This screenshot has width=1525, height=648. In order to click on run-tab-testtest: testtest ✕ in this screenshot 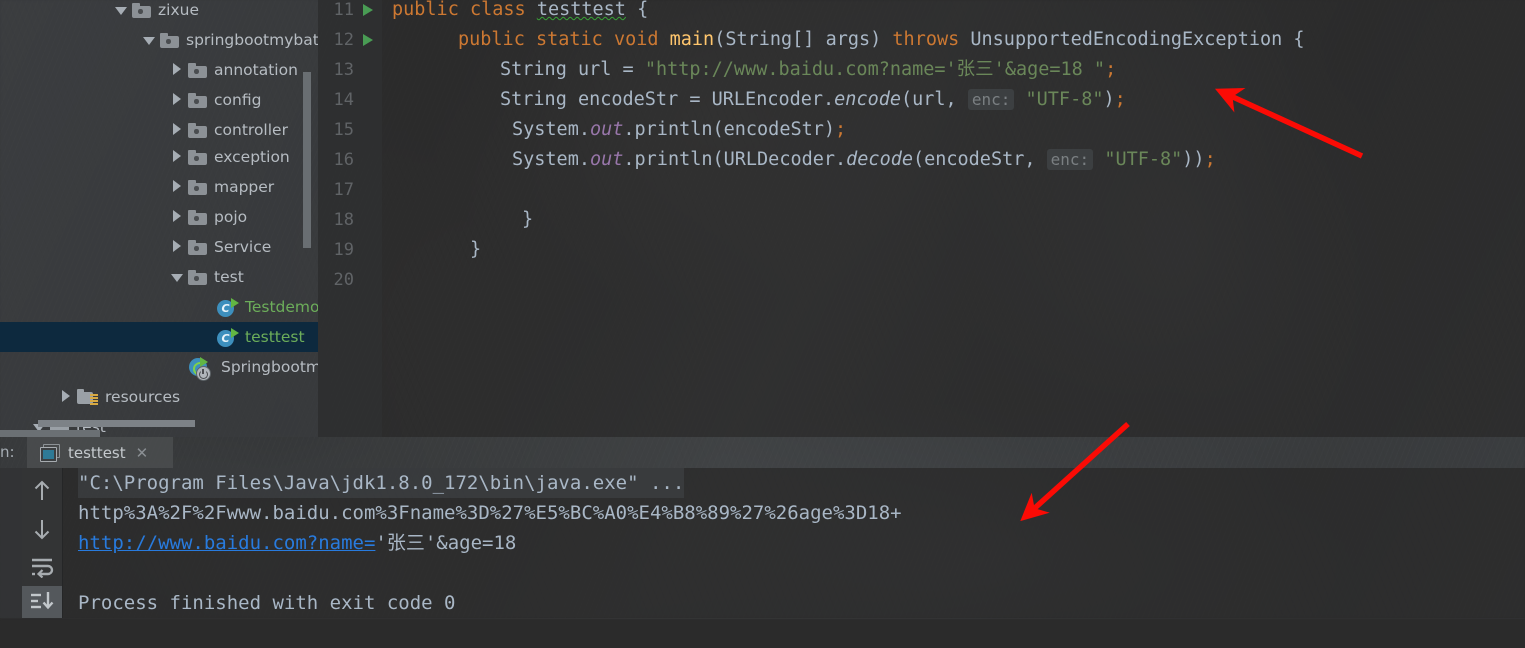, I will do `click(100, 452)`.